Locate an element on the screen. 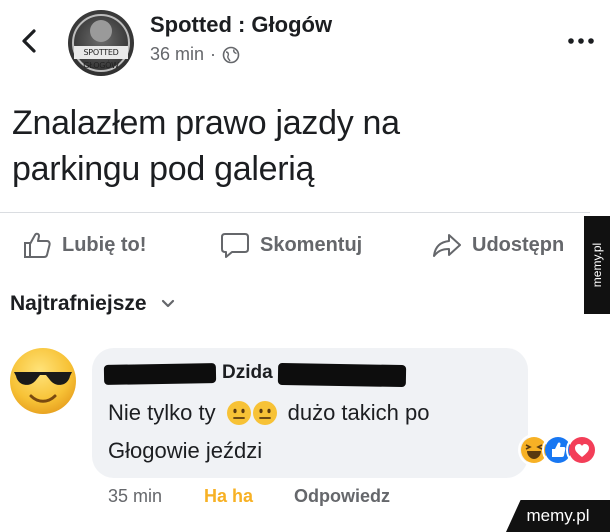 This screenshot has height=532, width=610. watermark-text: memy.pl is located at coordinates (597, 265).